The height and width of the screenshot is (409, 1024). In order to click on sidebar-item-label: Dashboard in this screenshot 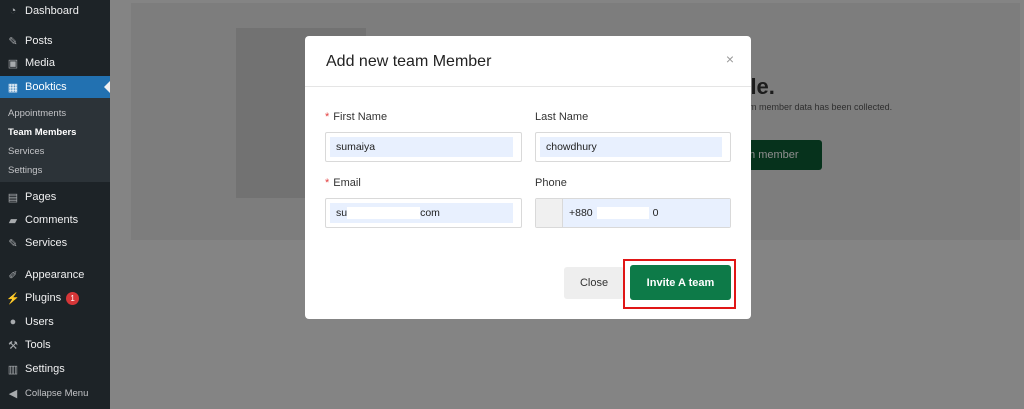, I will do `click(52, 11)`.